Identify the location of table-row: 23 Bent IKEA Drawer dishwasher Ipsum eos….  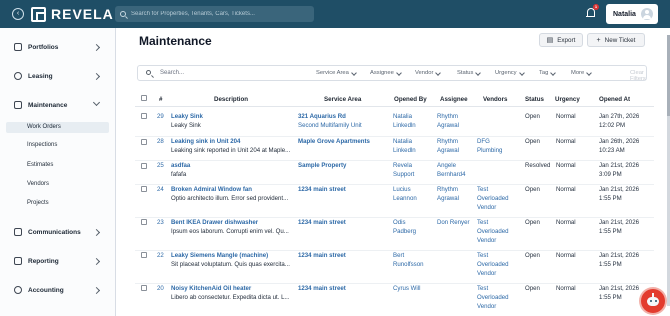
(394, 234).